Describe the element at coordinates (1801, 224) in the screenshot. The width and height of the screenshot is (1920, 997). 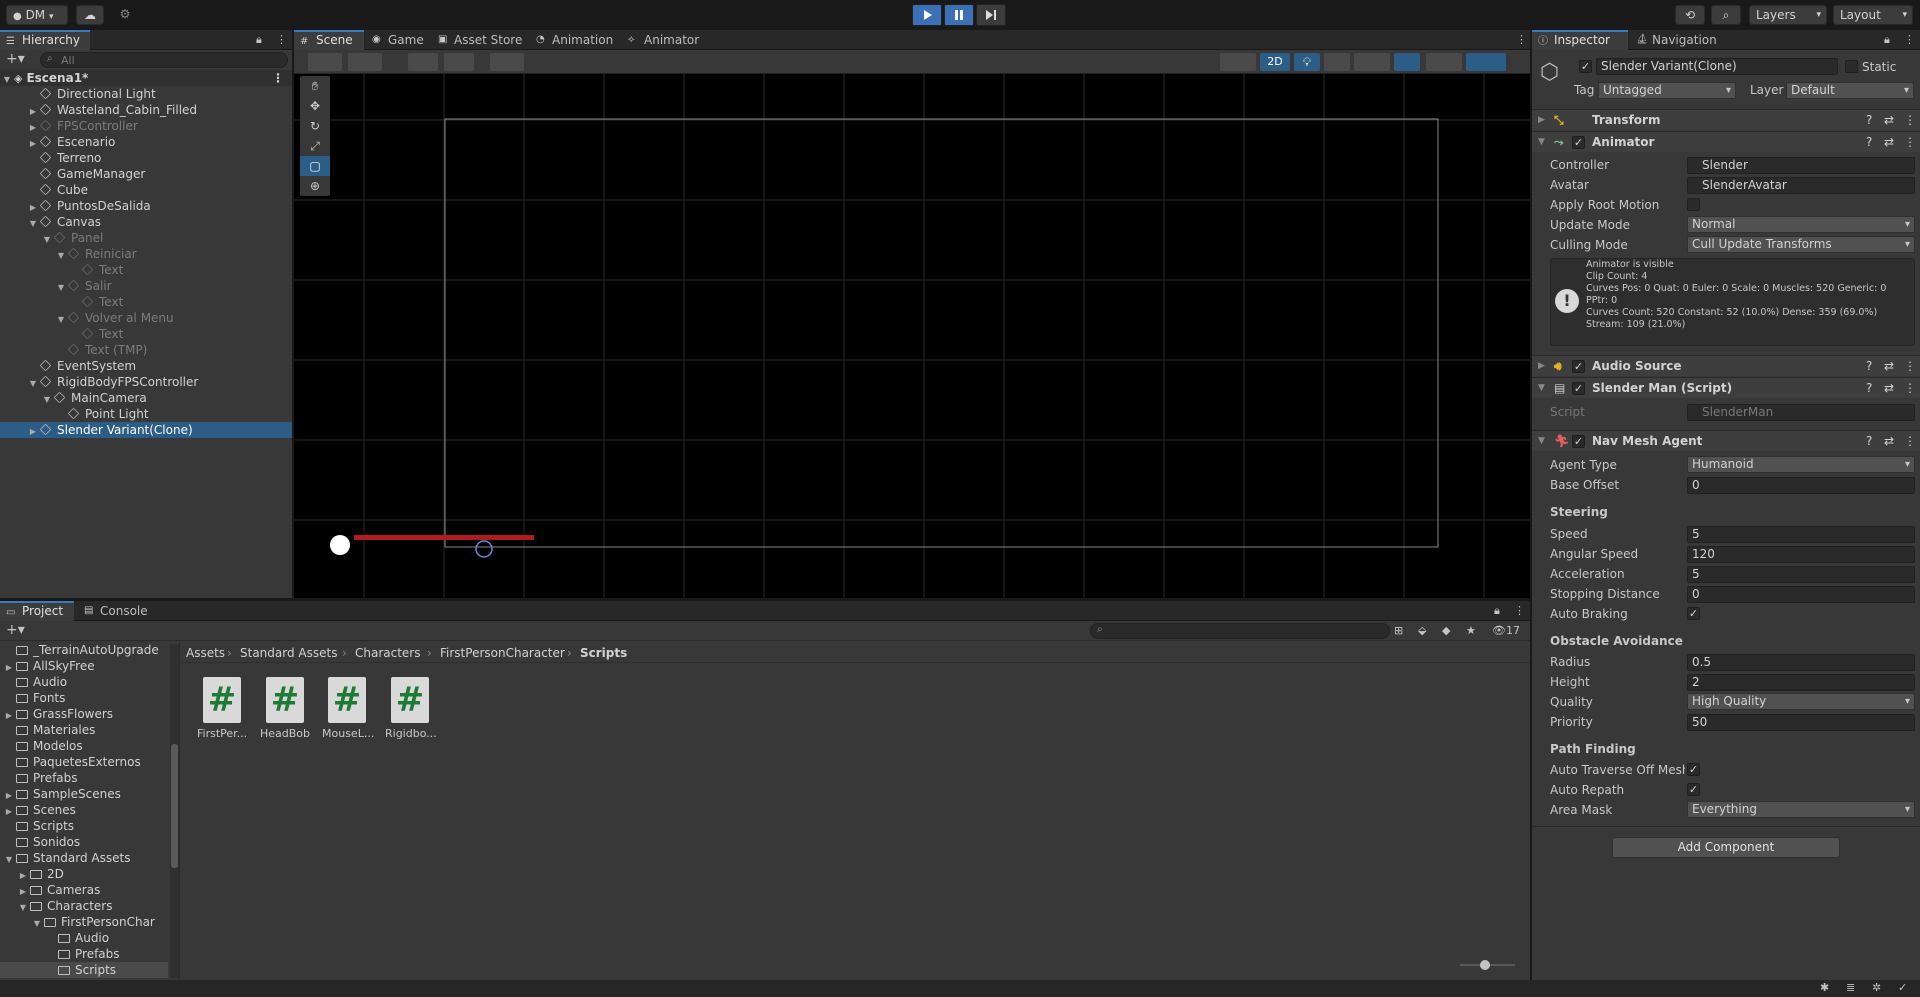
I see `update-mode-dropdown: Normal` at that location.